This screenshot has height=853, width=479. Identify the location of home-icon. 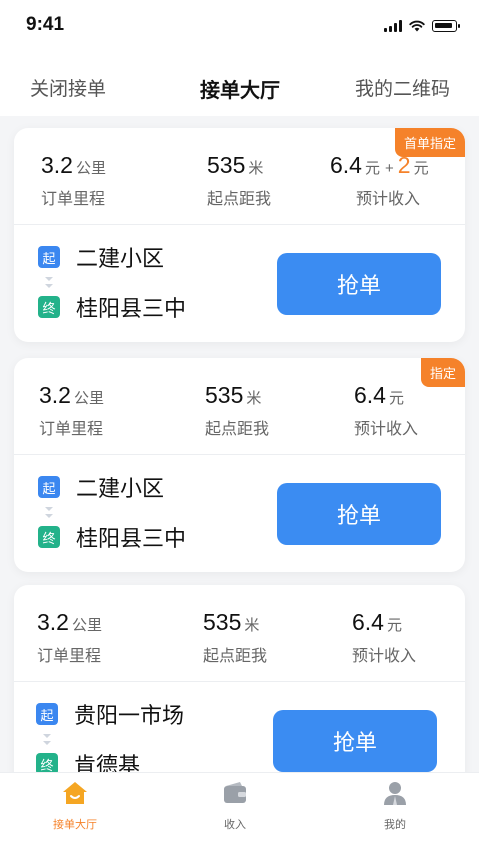
(75, 793).